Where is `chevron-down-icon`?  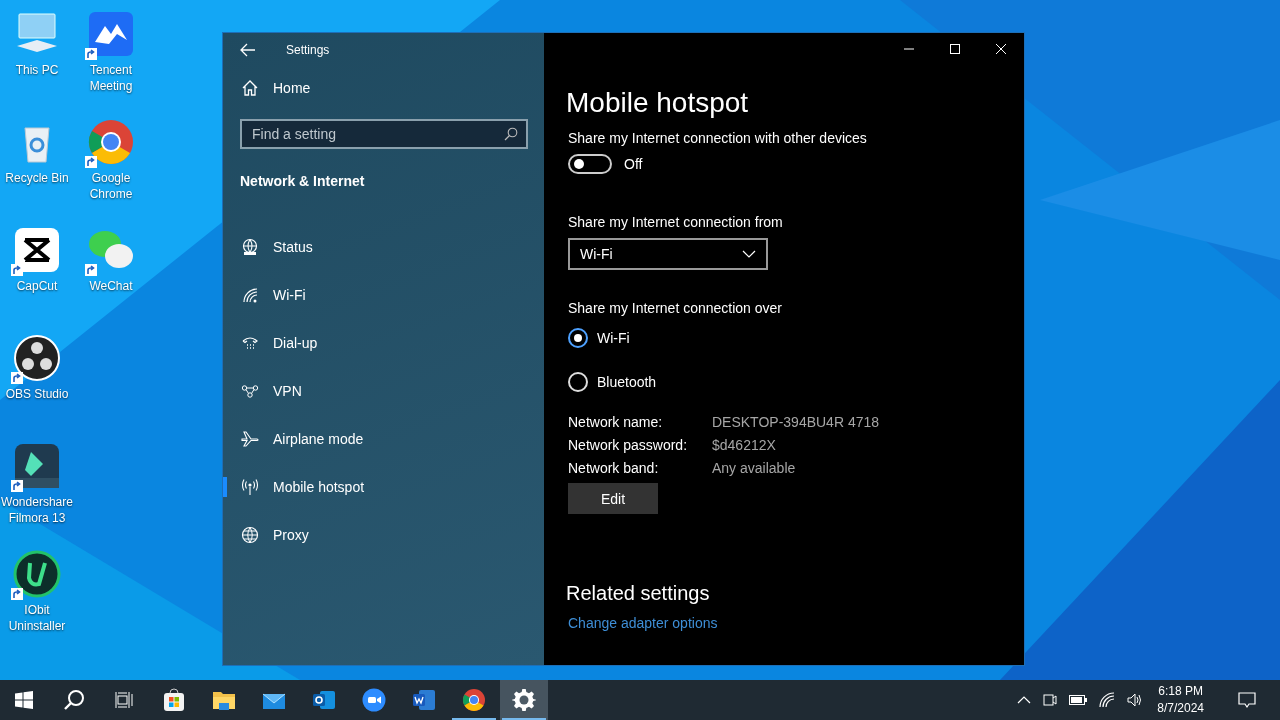
chevron-down-icon is located at coordinates (749, 254).